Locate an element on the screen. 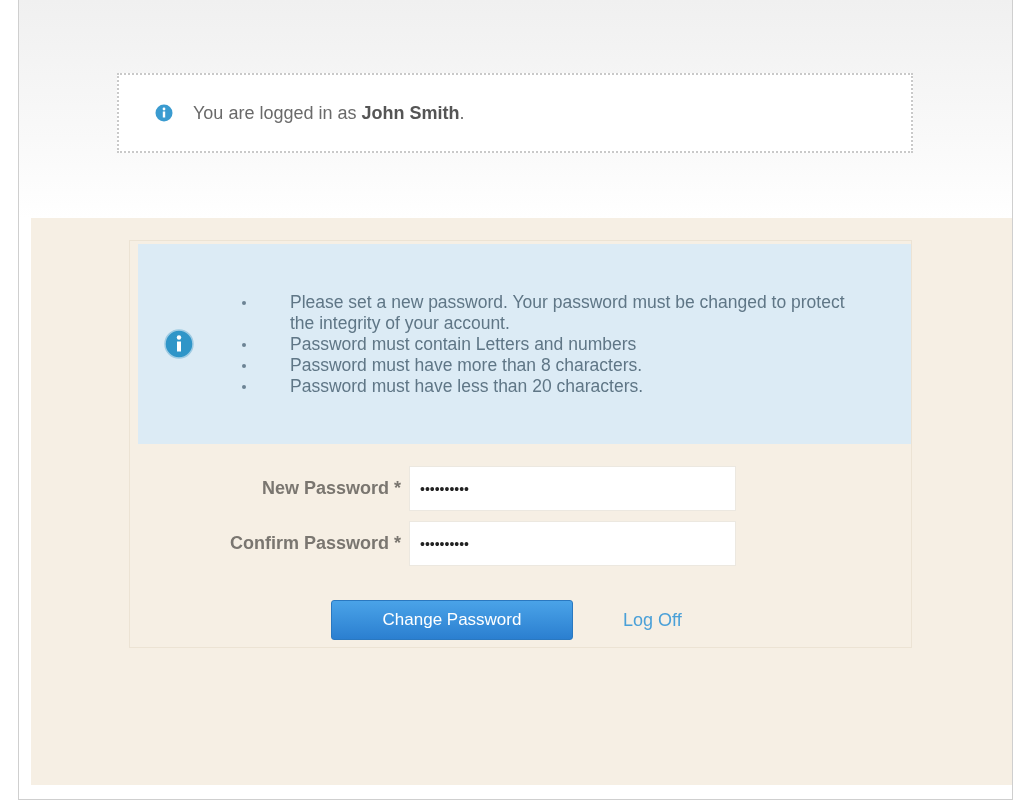 The width and height of the screenshot is (1017, 804). field-label: Confirm Password * is located at coordinates (315, 543).